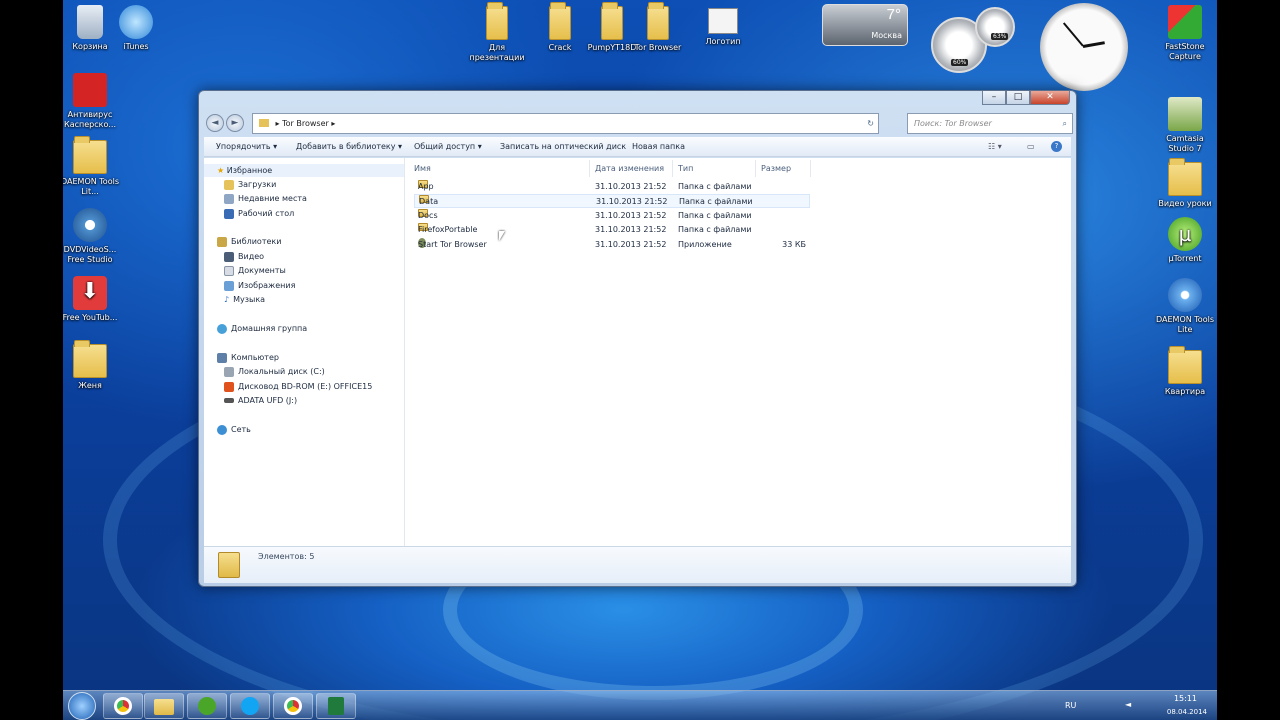  I want to click on nav-homegroup: Домашняя группа, so click(262, 328).